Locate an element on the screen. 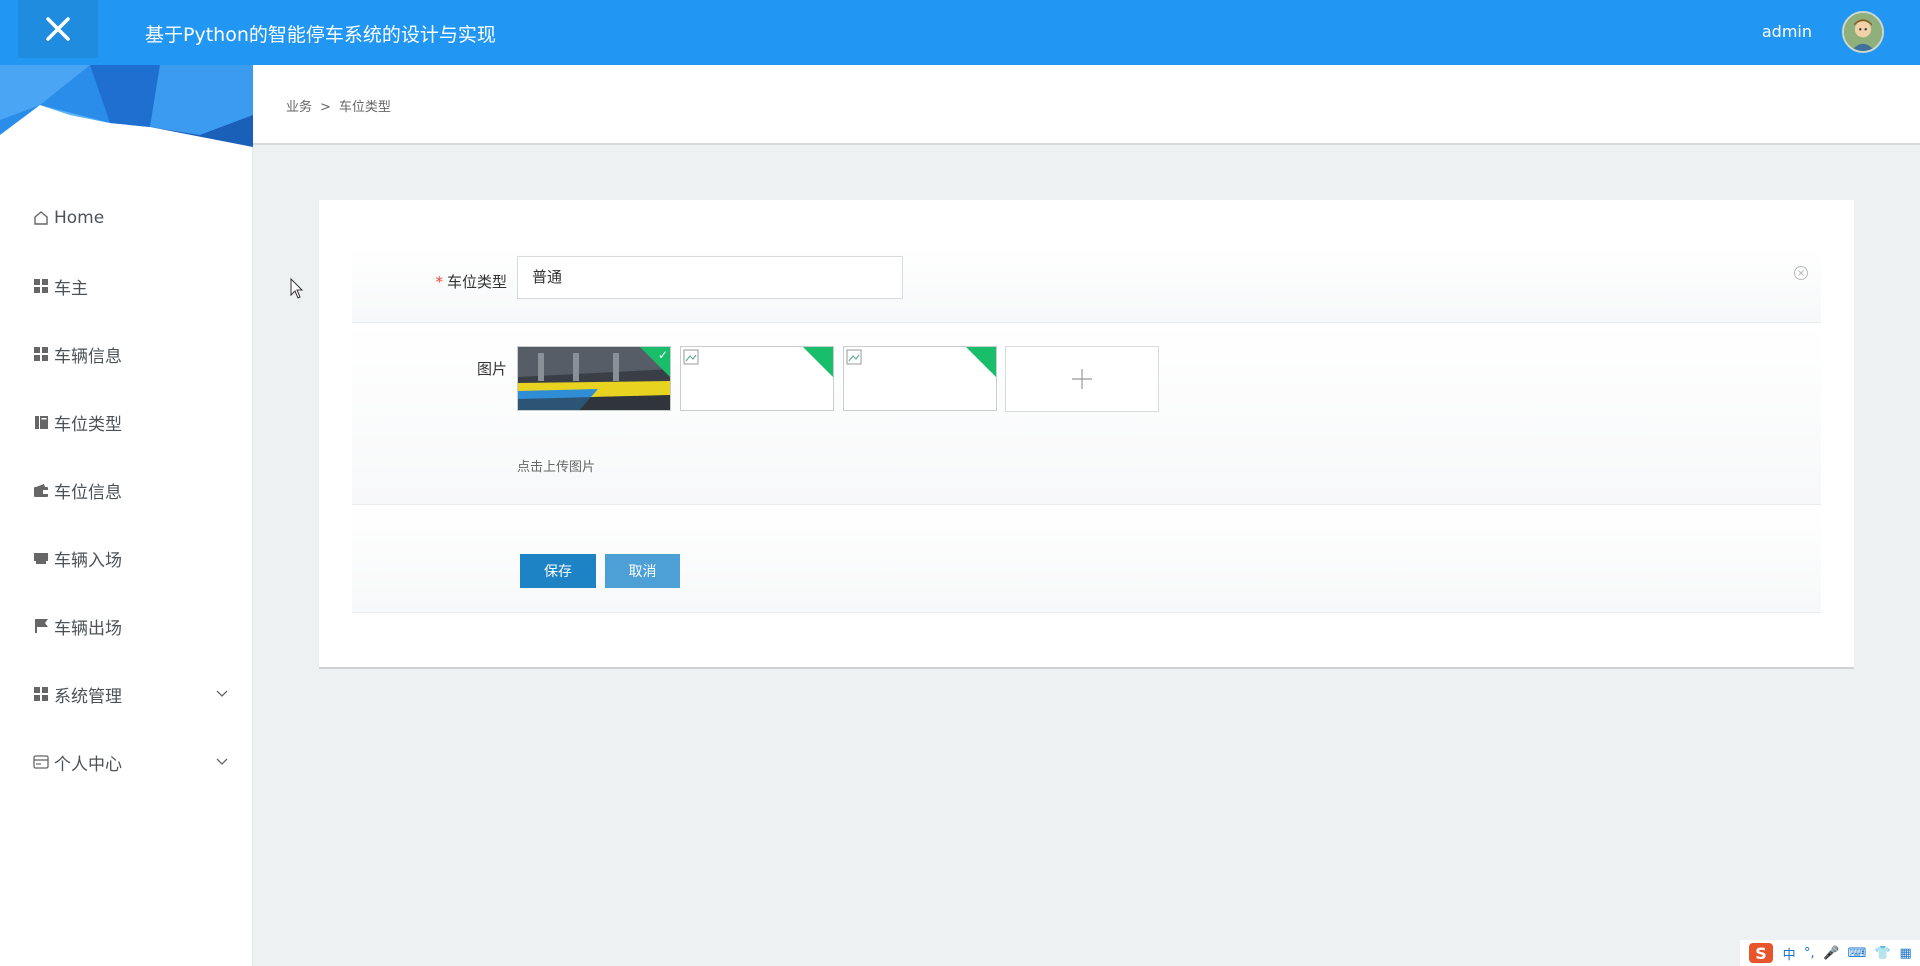 This screenshot has height=966, width=1920. sidebar-item-label: 系统管理 is located at coordinates (88, 696).